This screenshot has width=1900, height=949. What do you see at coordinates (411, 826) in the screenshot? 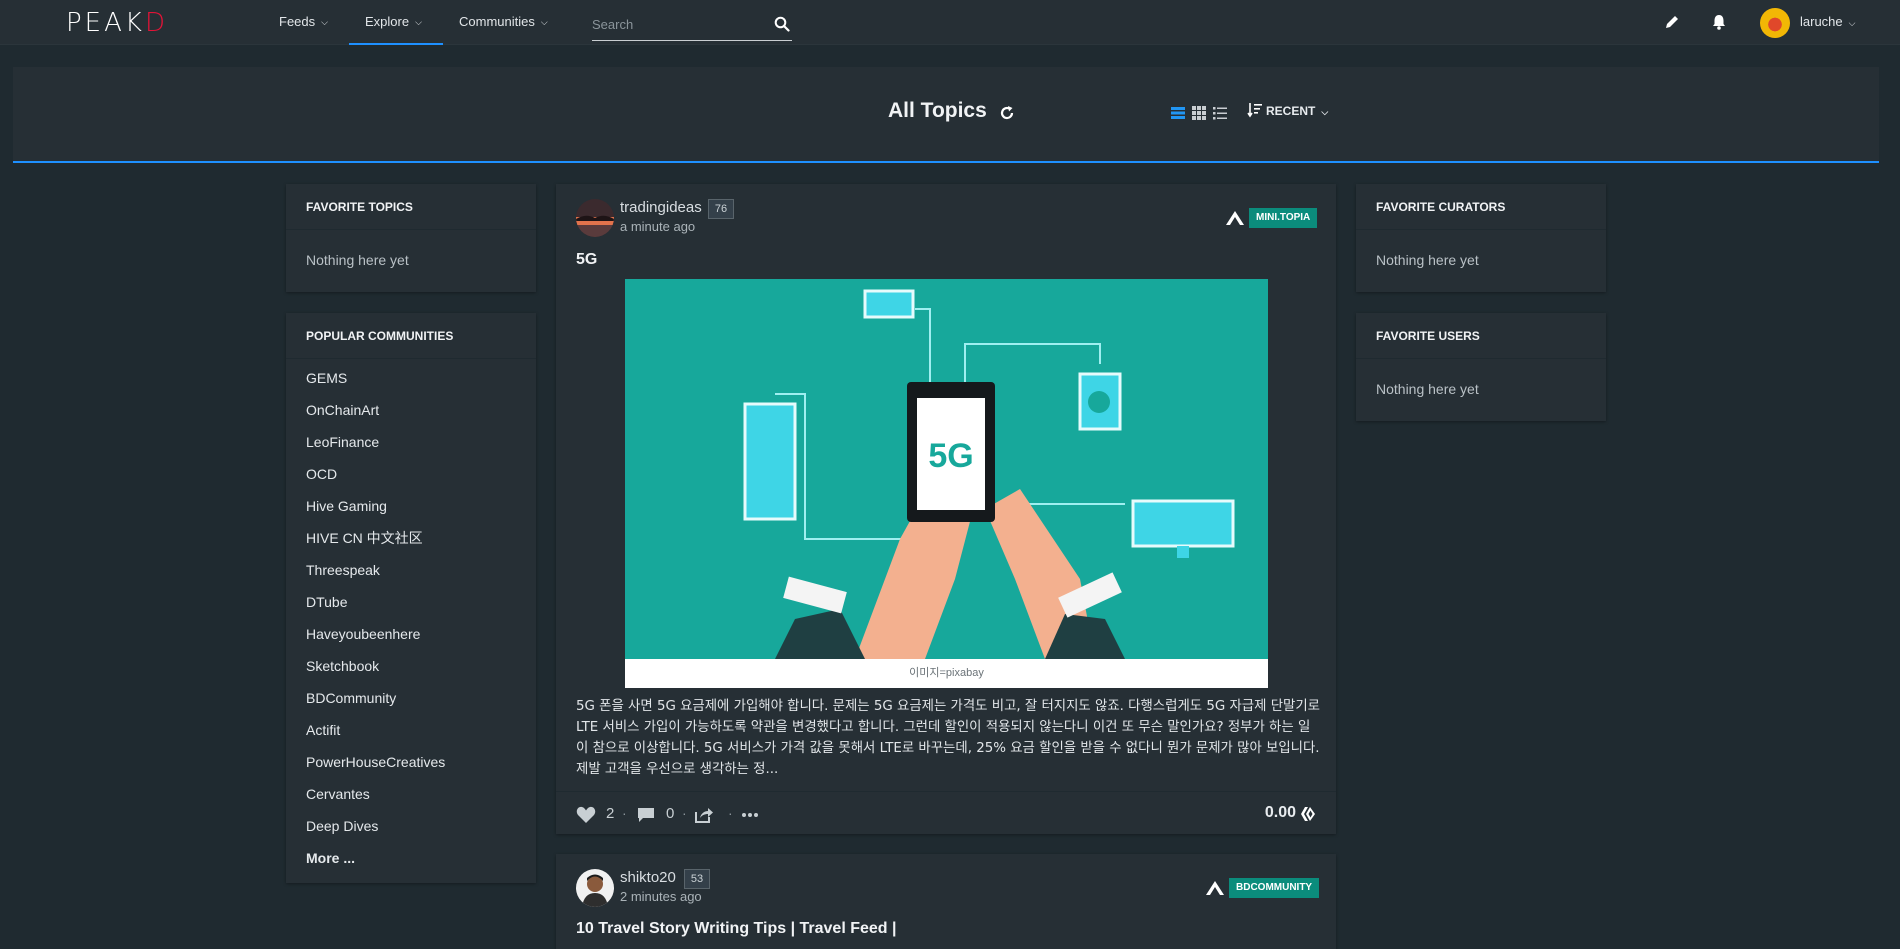
I see `community-item: Deep Dives` at bounding box center [411, 826].